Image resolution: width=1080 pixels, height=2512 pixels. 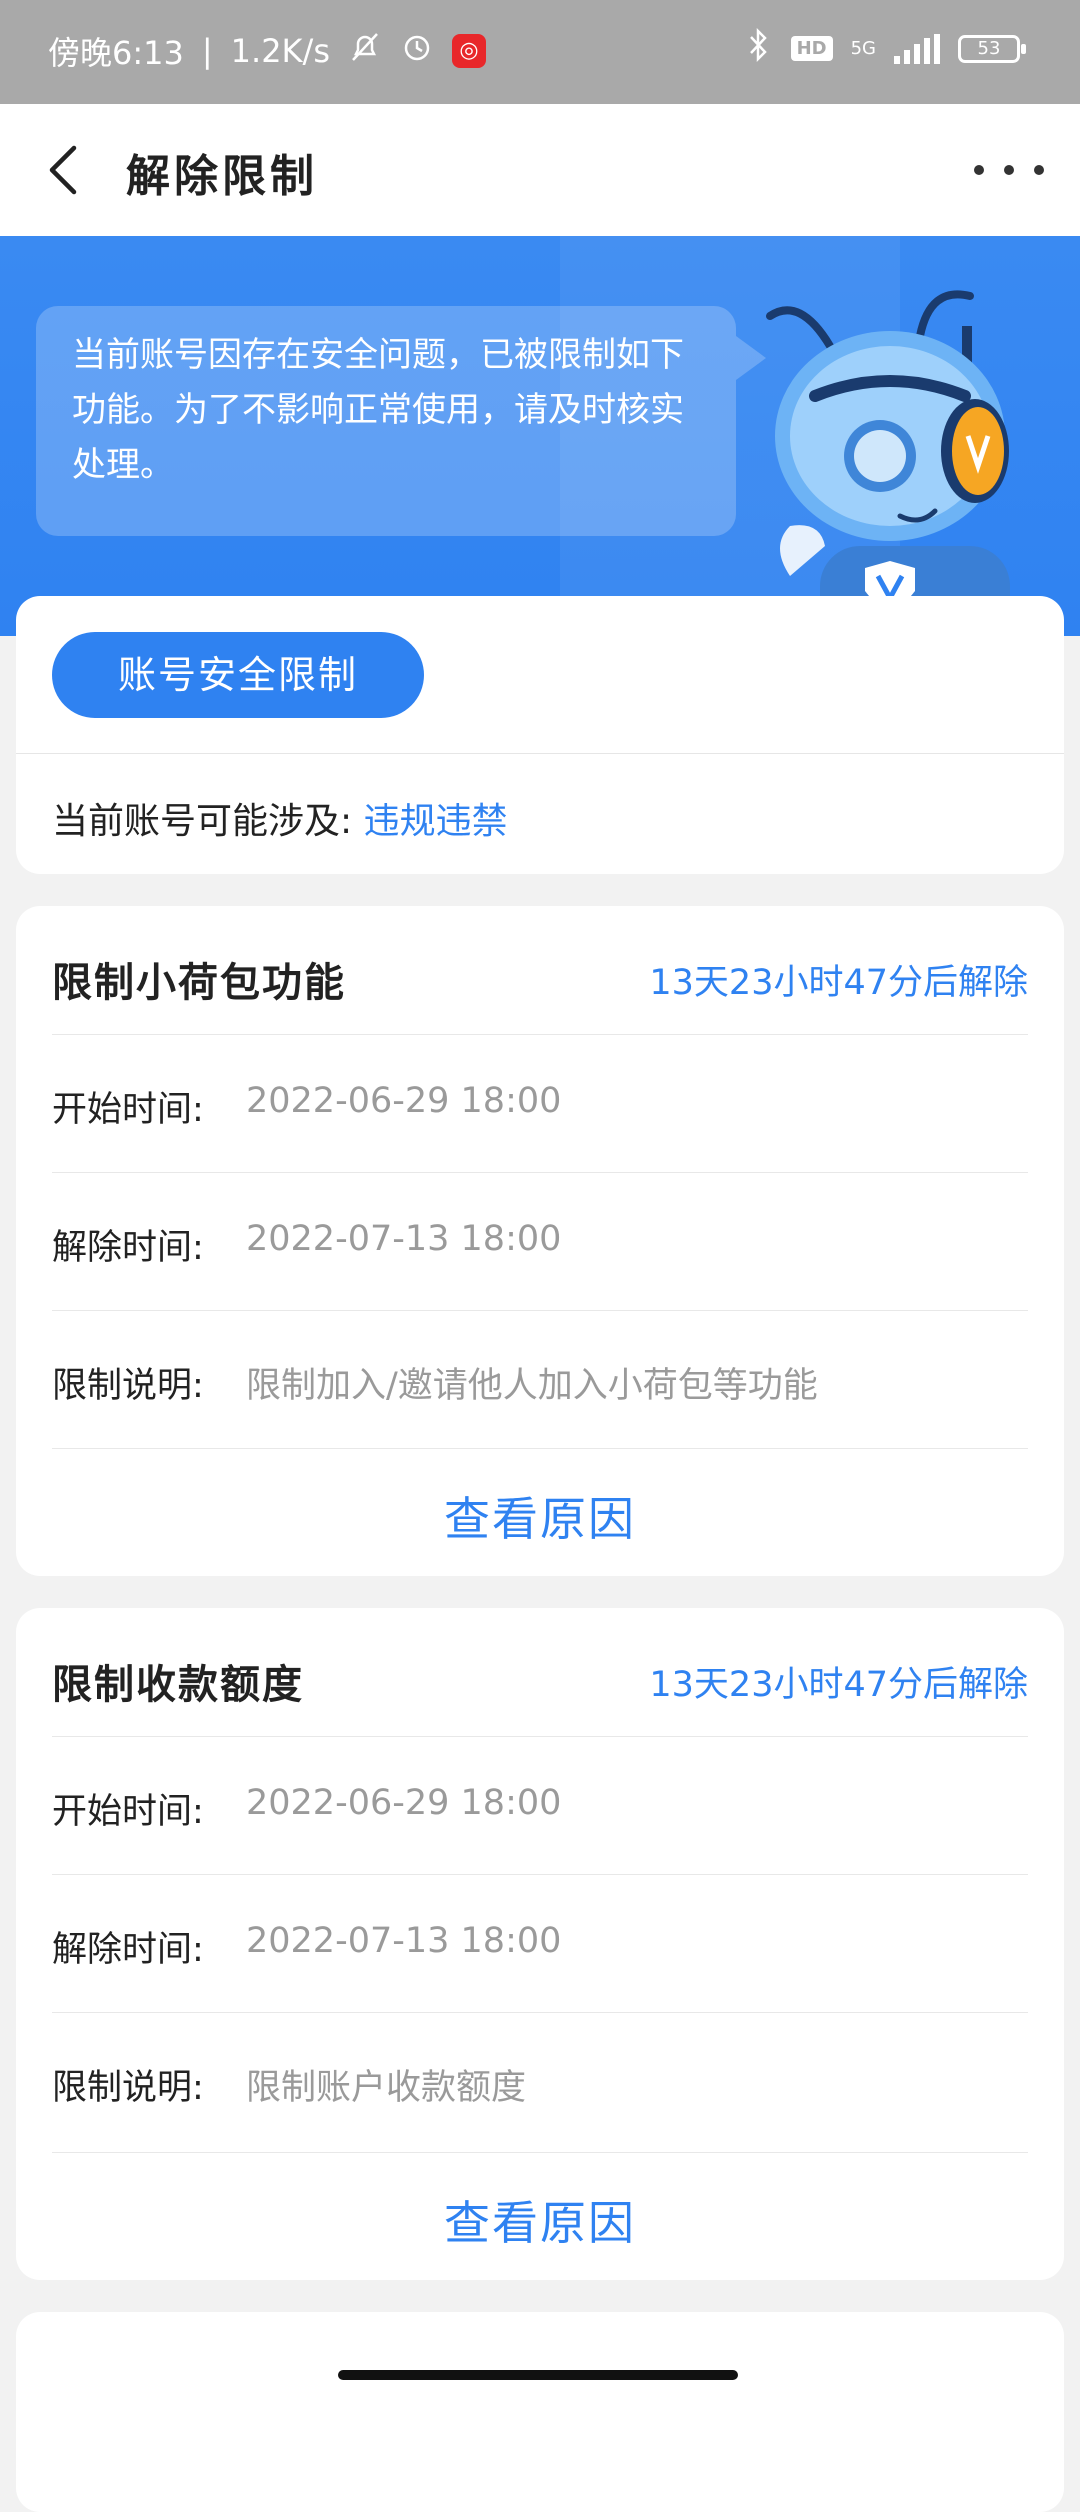 What do you see at coordinates (540, 52) in the screenshot?
I see `status-bar: 傍晚6:13 | 1.2K/s ◎ HD 5G 53` at bounding box center [540, 52].